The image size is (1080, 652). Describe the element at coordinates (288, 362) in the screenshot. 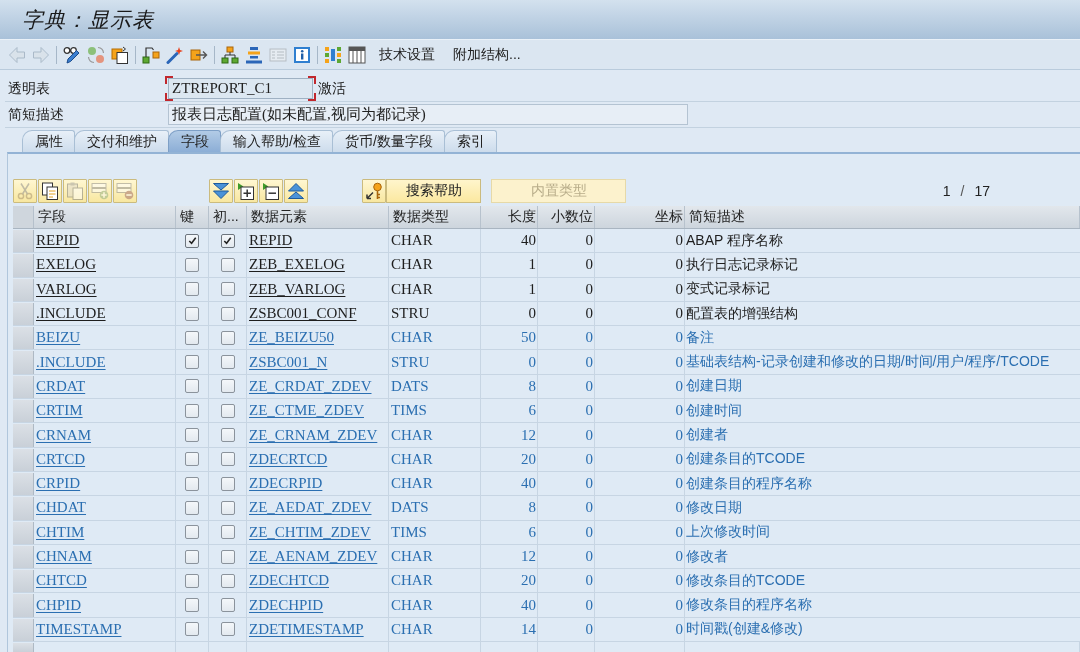

I see `data-element-link: ZSBC001_N` at that location.